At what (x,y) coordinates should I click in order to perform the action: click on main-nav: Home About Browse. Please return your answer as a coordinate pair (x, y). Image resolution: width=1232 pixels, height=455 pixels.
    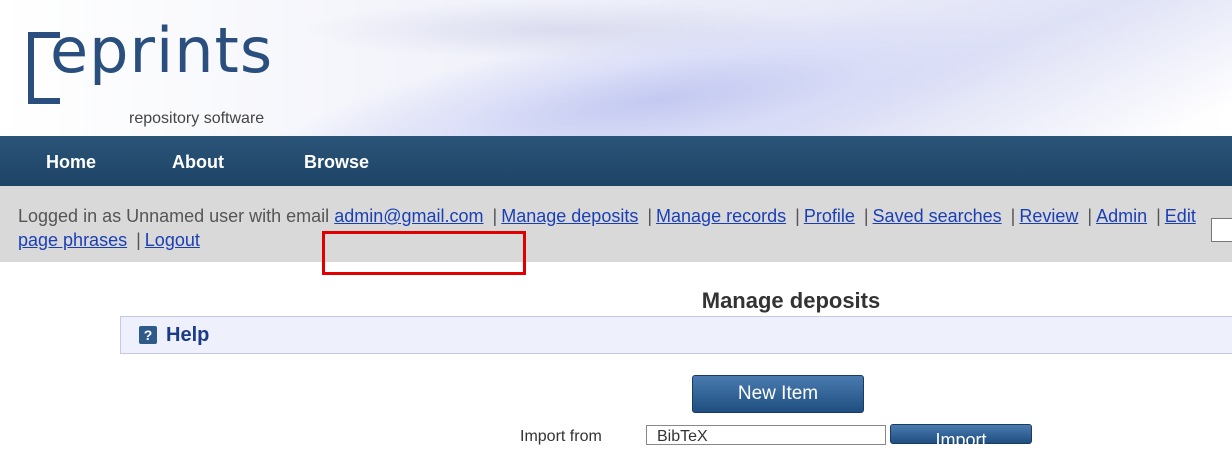
    Looking at the image, I should click on (616, 161).